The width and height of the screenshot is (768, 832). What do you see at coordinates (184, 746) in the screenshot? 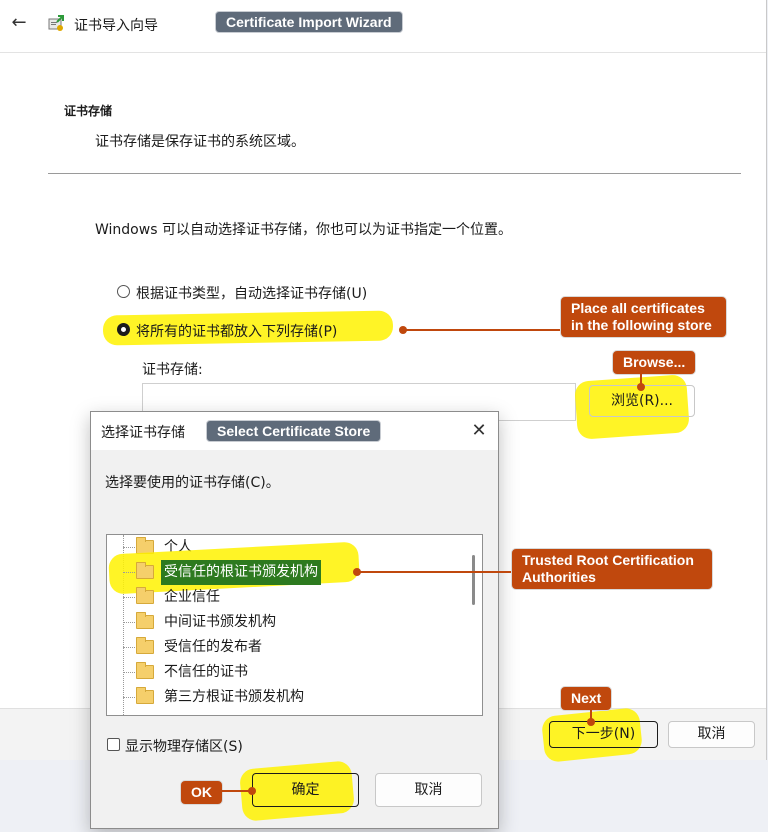
I see `show-physical-label: 显示物理存储区(S)` at bounding box center [184, 746].